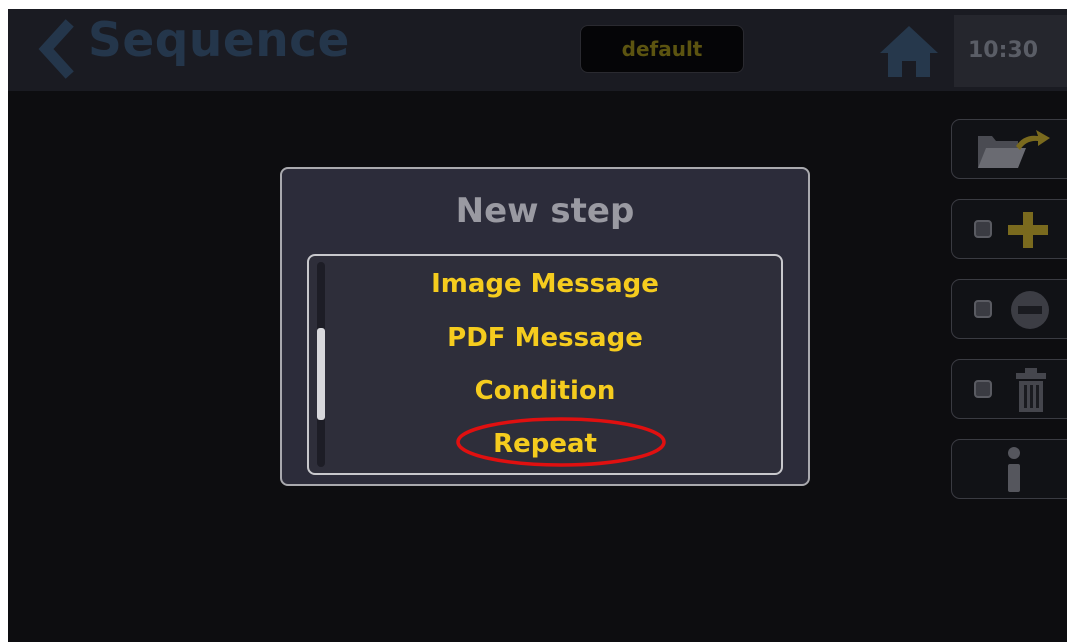 This screenshot has height=642, width=1067. What do you see at coordinates (1009, 389) in the screenshot?
I see `delete-step-button` at bounding box center [1009, 389].